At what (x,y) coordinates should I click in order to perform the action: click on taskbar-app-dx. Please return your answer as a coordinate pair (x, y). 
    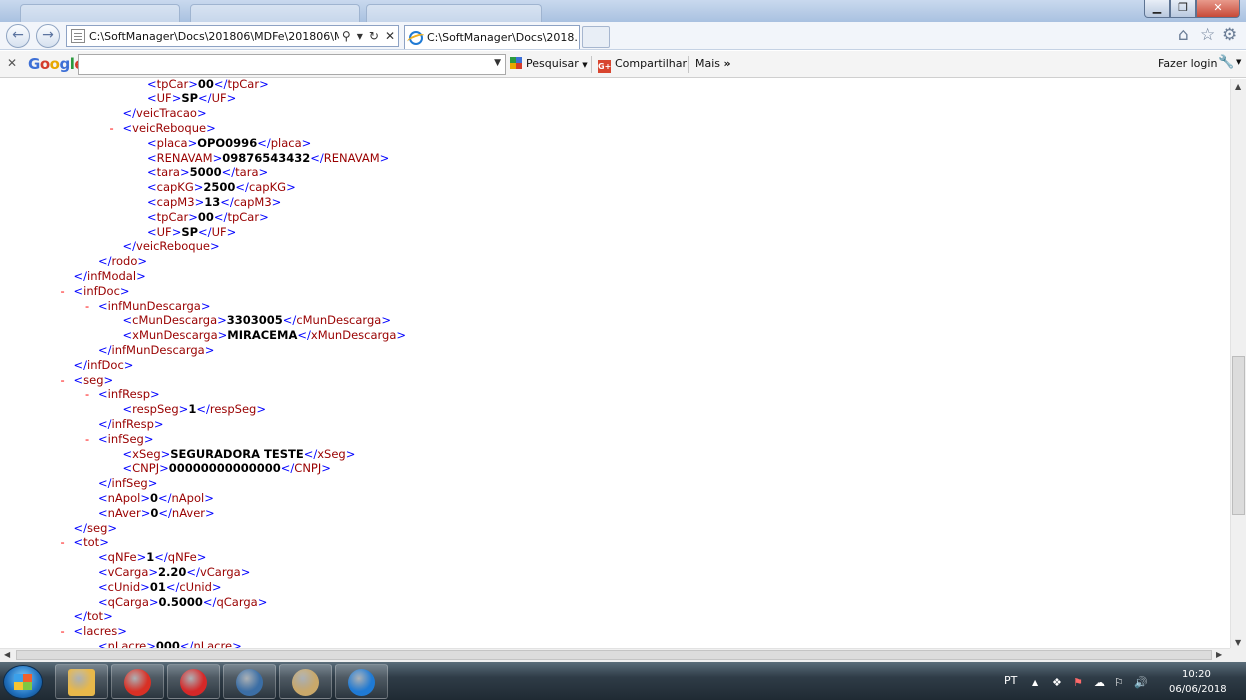
    Looking at the image, I should click on (193, 681).